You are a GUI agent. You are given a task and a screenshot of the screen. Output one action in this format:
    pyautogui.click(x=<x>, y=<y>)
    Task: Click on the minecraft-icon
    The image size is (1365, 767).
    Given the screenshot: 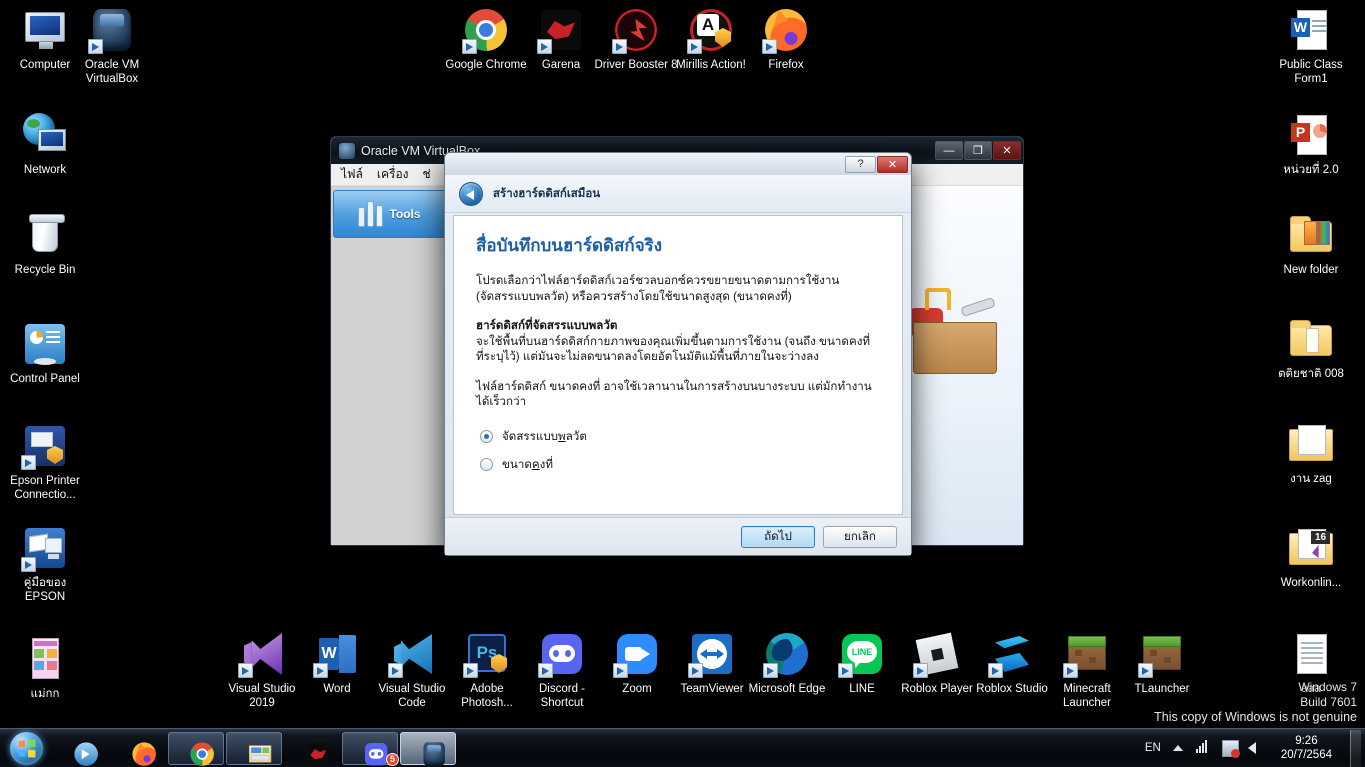 What is the action you would take?
    pyautogui.click(x=1087, y=654)
    